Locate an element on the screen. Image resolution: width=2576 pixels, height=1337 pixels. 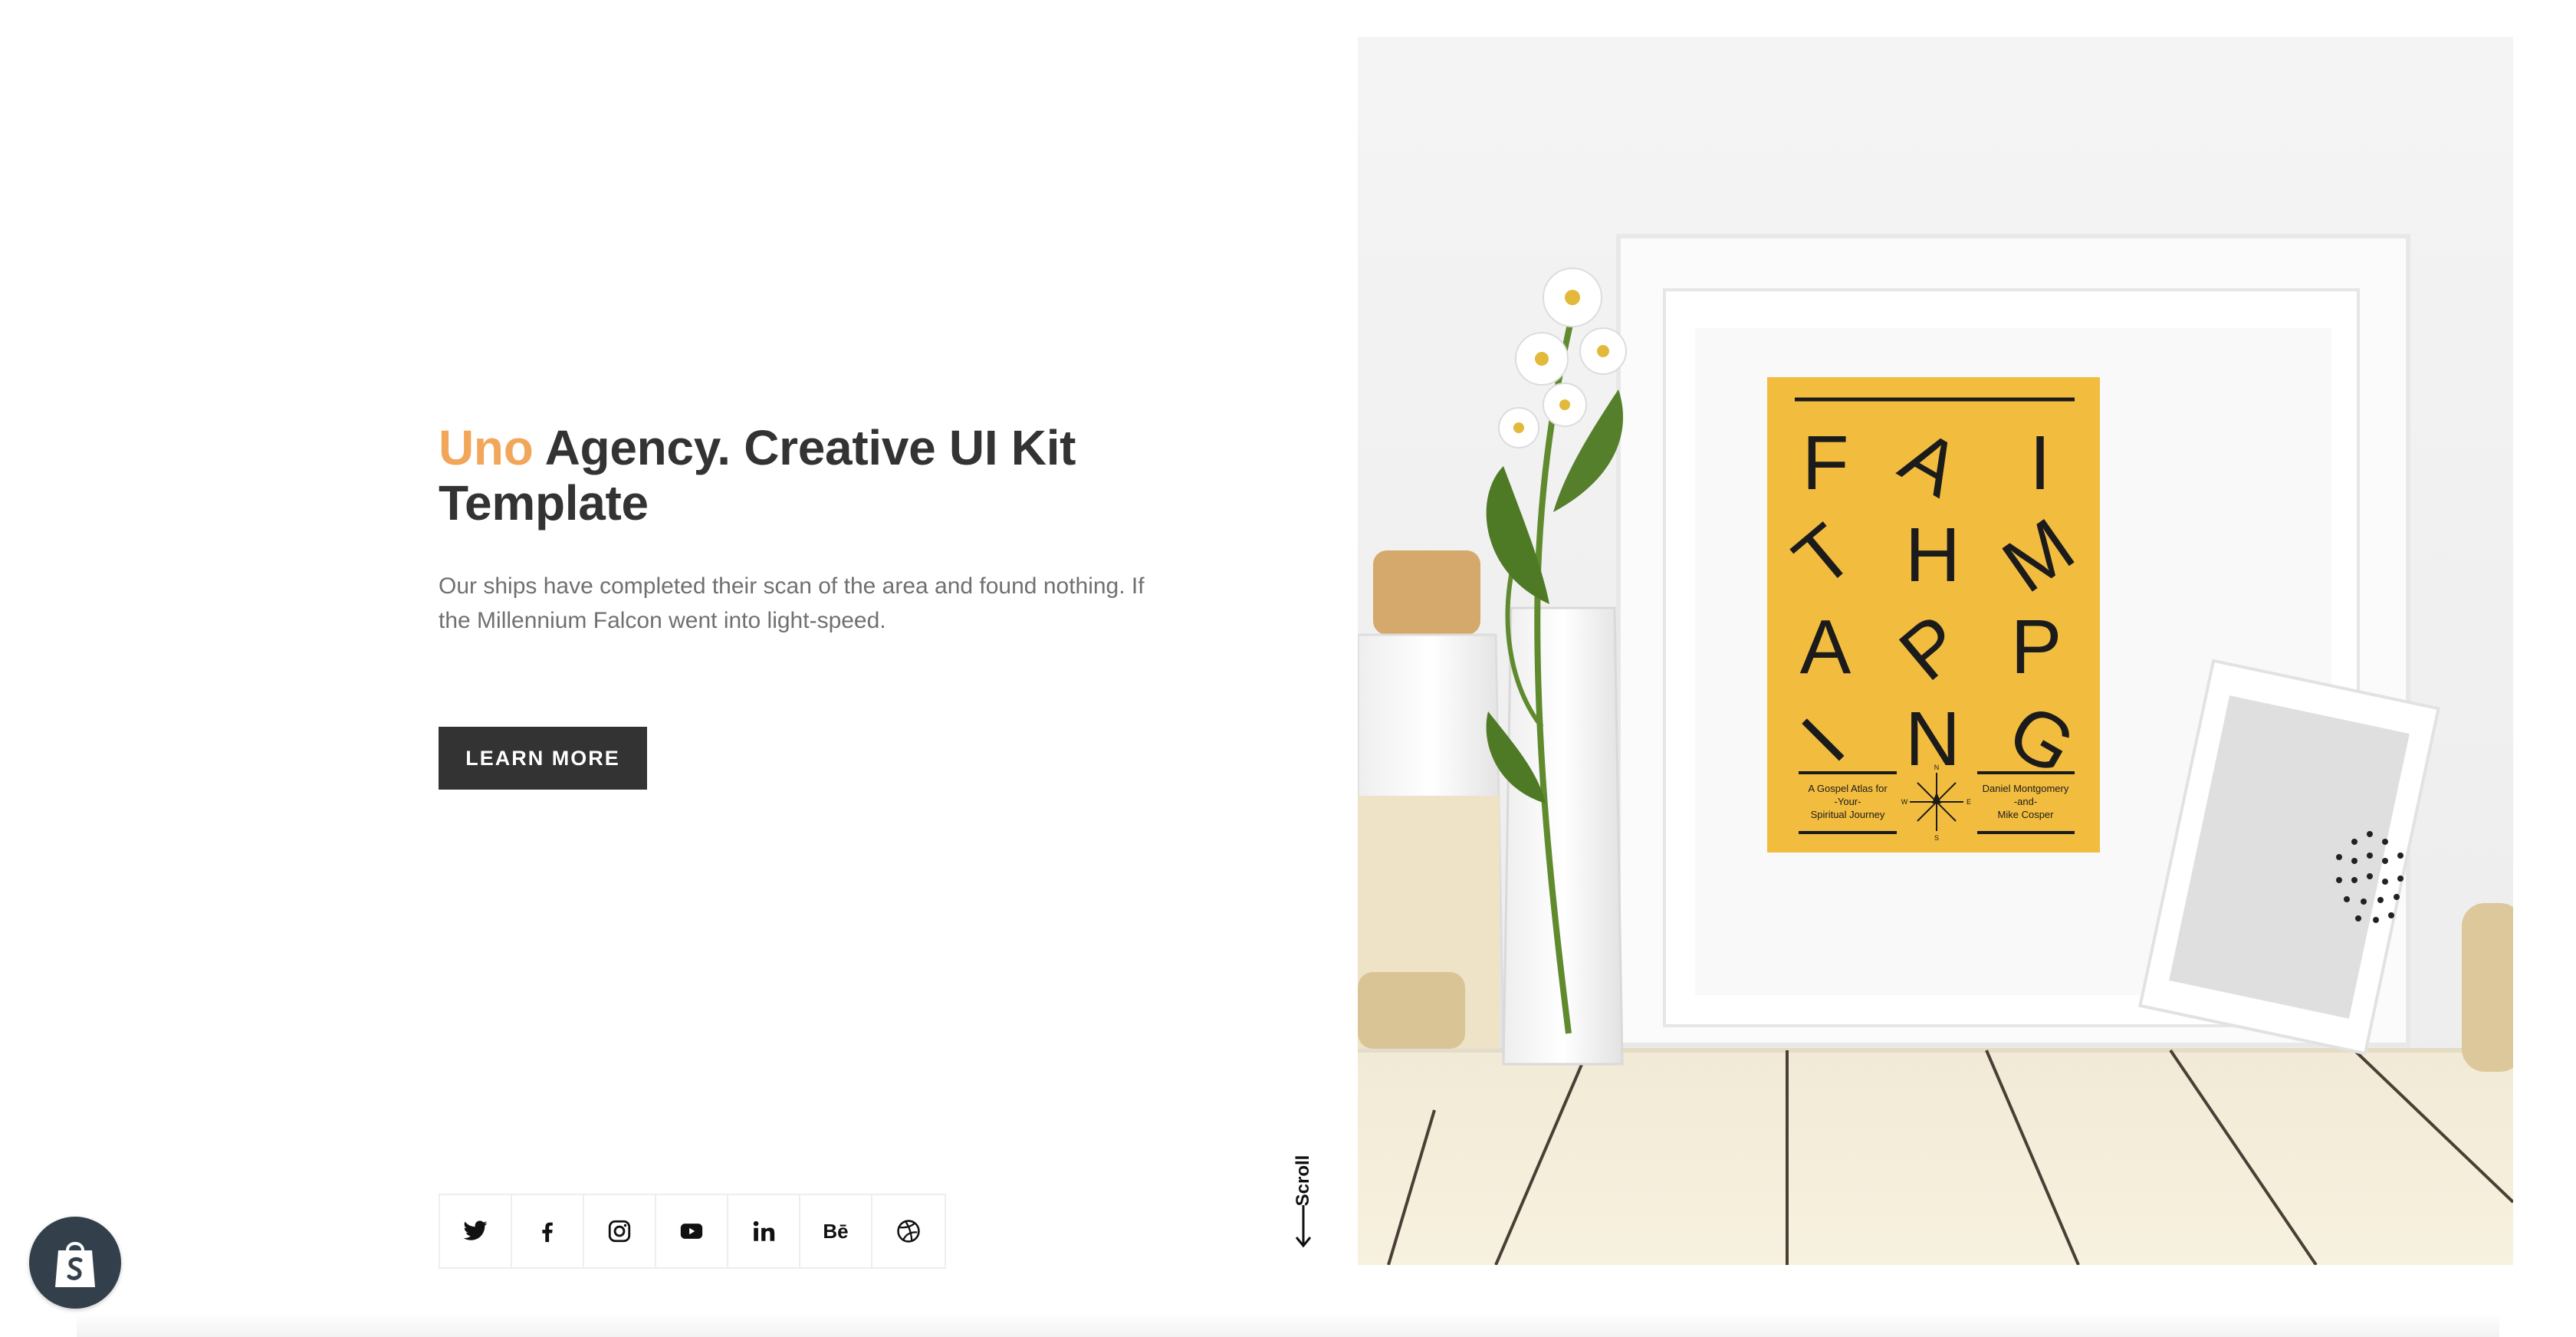
poster-caption: Spiritual Journey is located at coordinates (1848, 815).